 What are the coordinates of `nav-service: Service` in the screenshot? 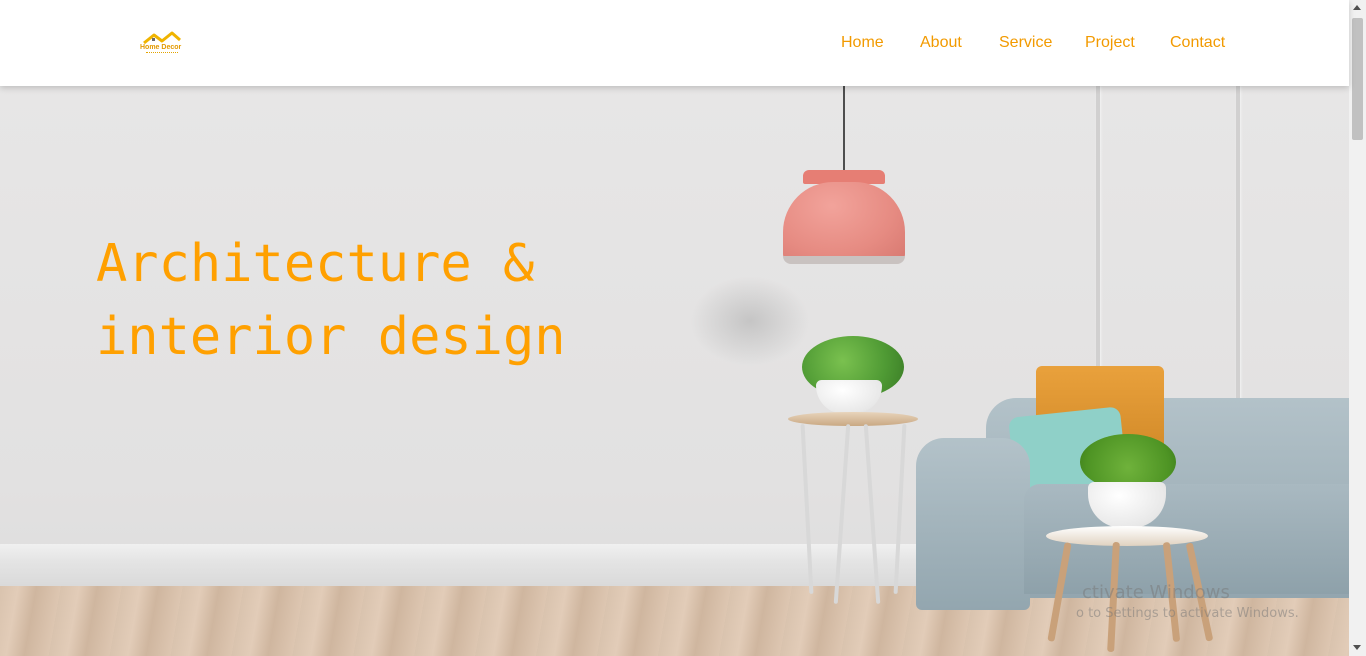 It's located at (1025, 43).